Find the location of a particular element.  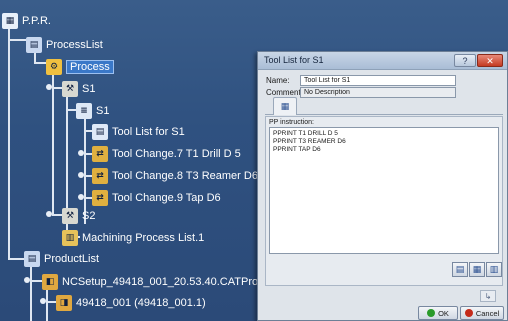

name-label: Name: is located at coordinates (278, 80).